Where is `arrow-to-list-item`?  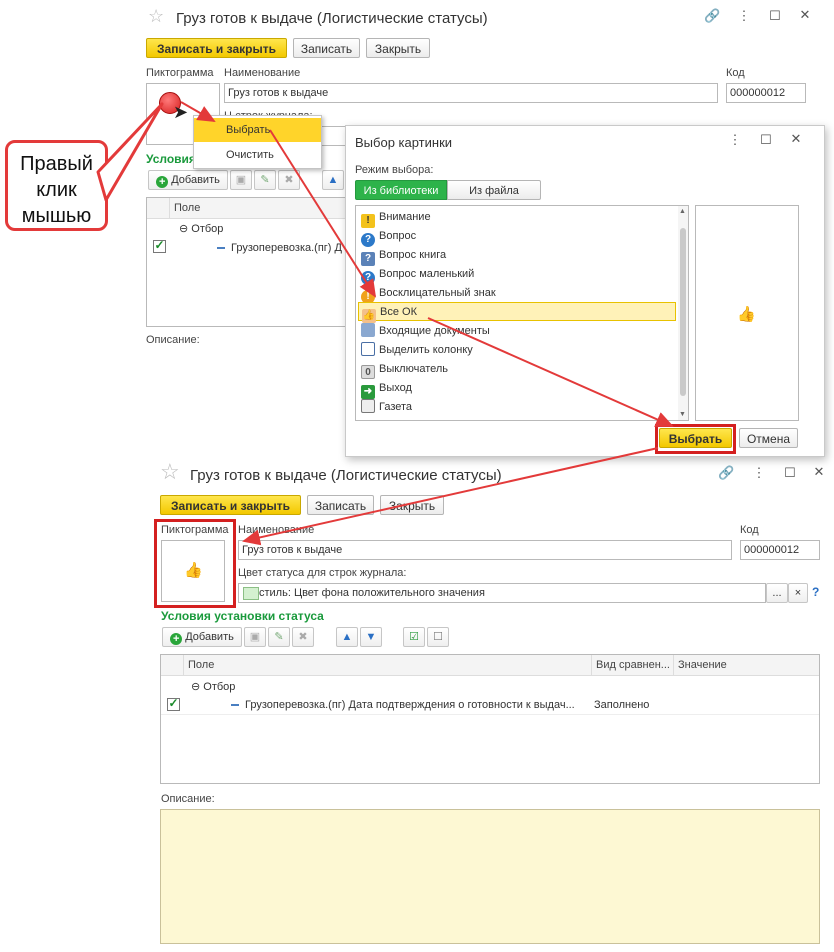 arrow-to-list-item is located at coordinates (323, 213).